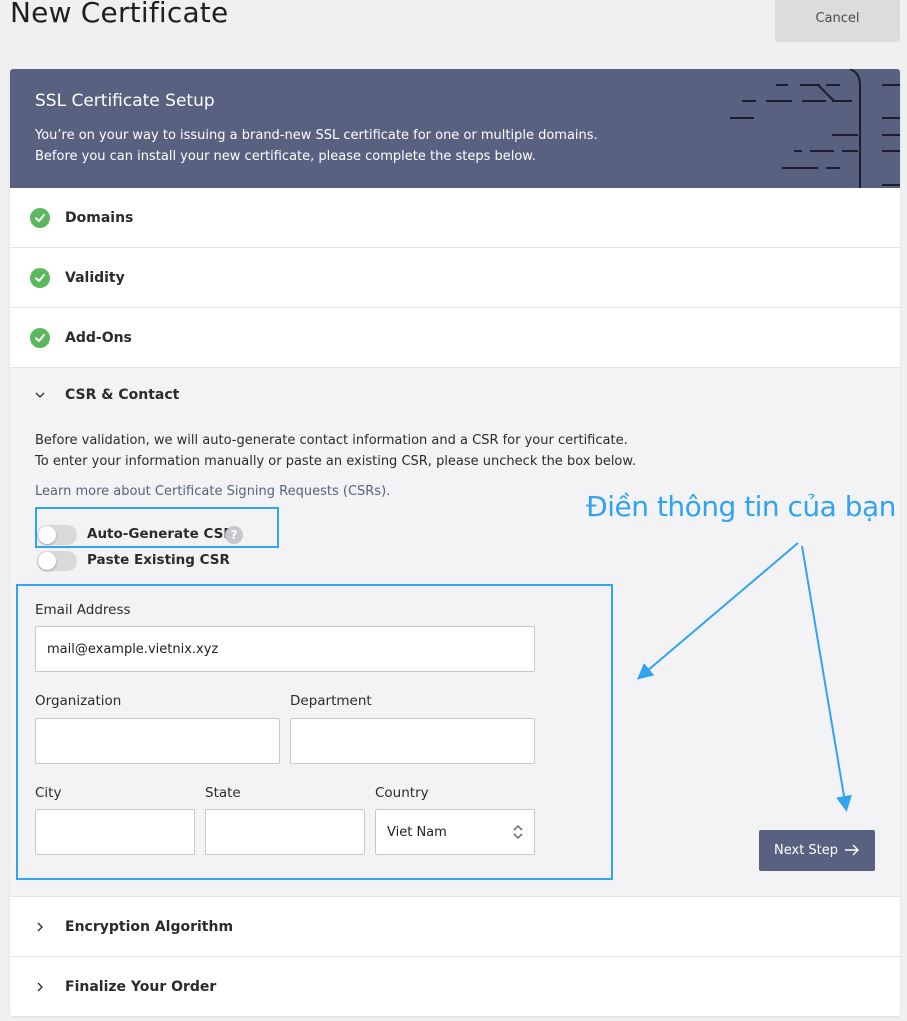 The height and width of the screenshot is (1021, 907). I want to click on annotation-arrows, so click(744, 677).